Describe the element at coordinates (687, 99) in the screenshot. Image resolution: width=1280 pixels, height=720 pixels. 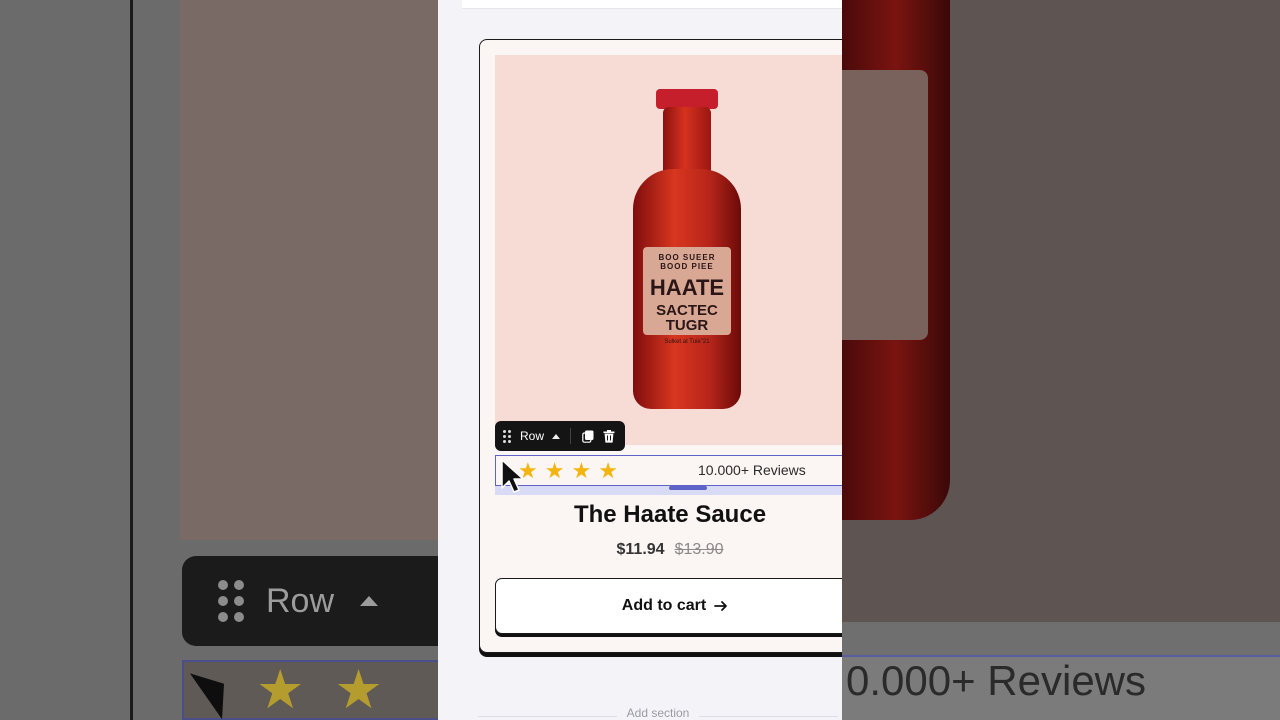
I see `bottle-cap` at that location.